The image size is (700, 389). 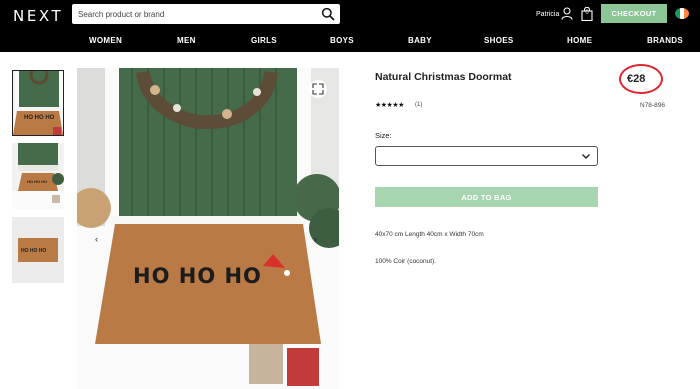 I want to click on thumbnail-1: HO HO HO, so click(x=38, y=103).